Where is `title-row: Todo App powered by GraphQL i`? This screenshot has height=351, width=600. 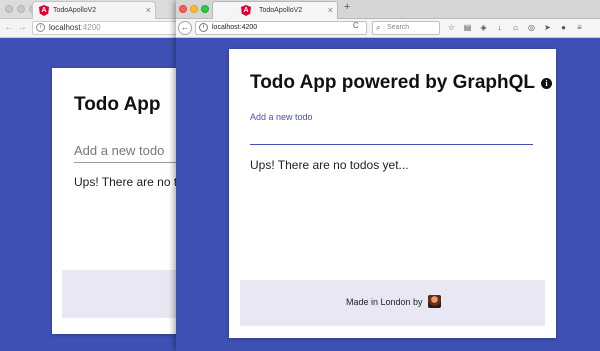
title-row: Todo App powered by GraphQL i is located at coordinates (401, 83).